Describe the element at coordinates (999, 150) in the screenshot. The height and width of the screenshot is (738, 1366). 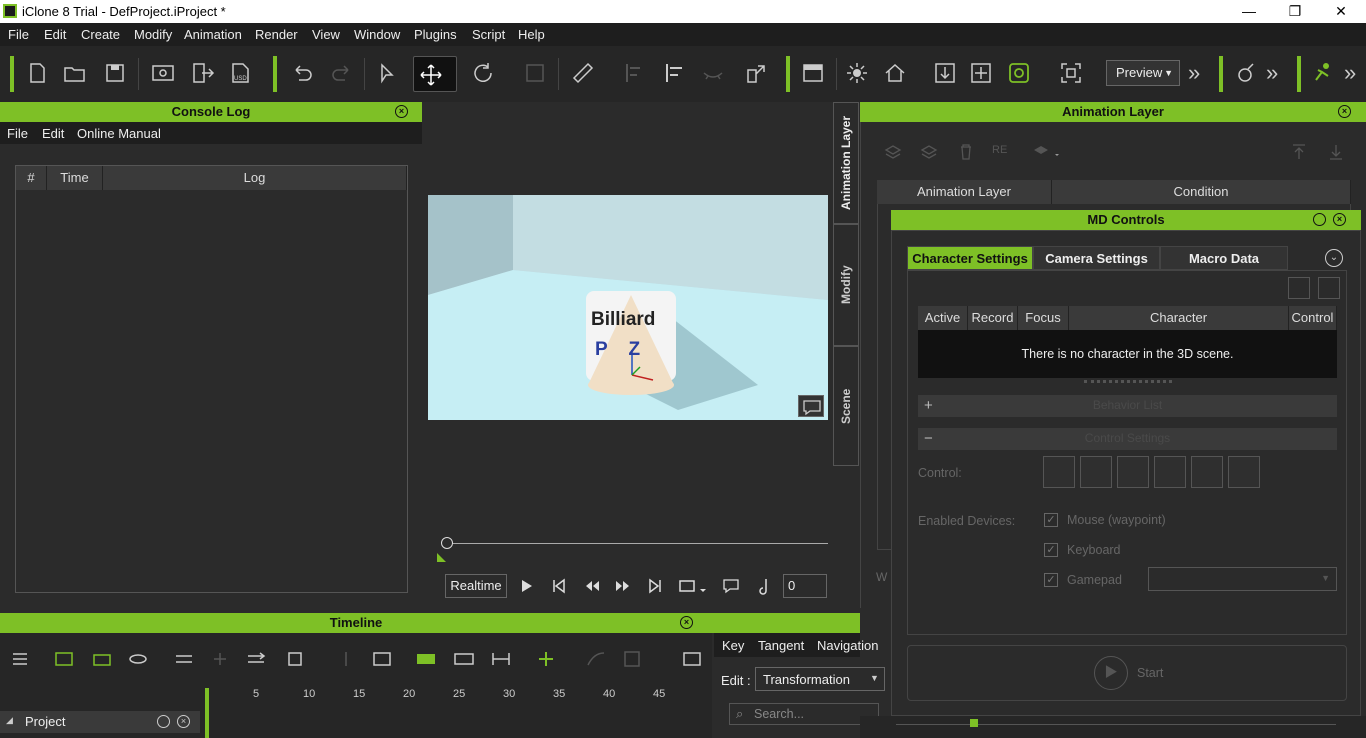
I see `re-layer-icon: RE` at that location.